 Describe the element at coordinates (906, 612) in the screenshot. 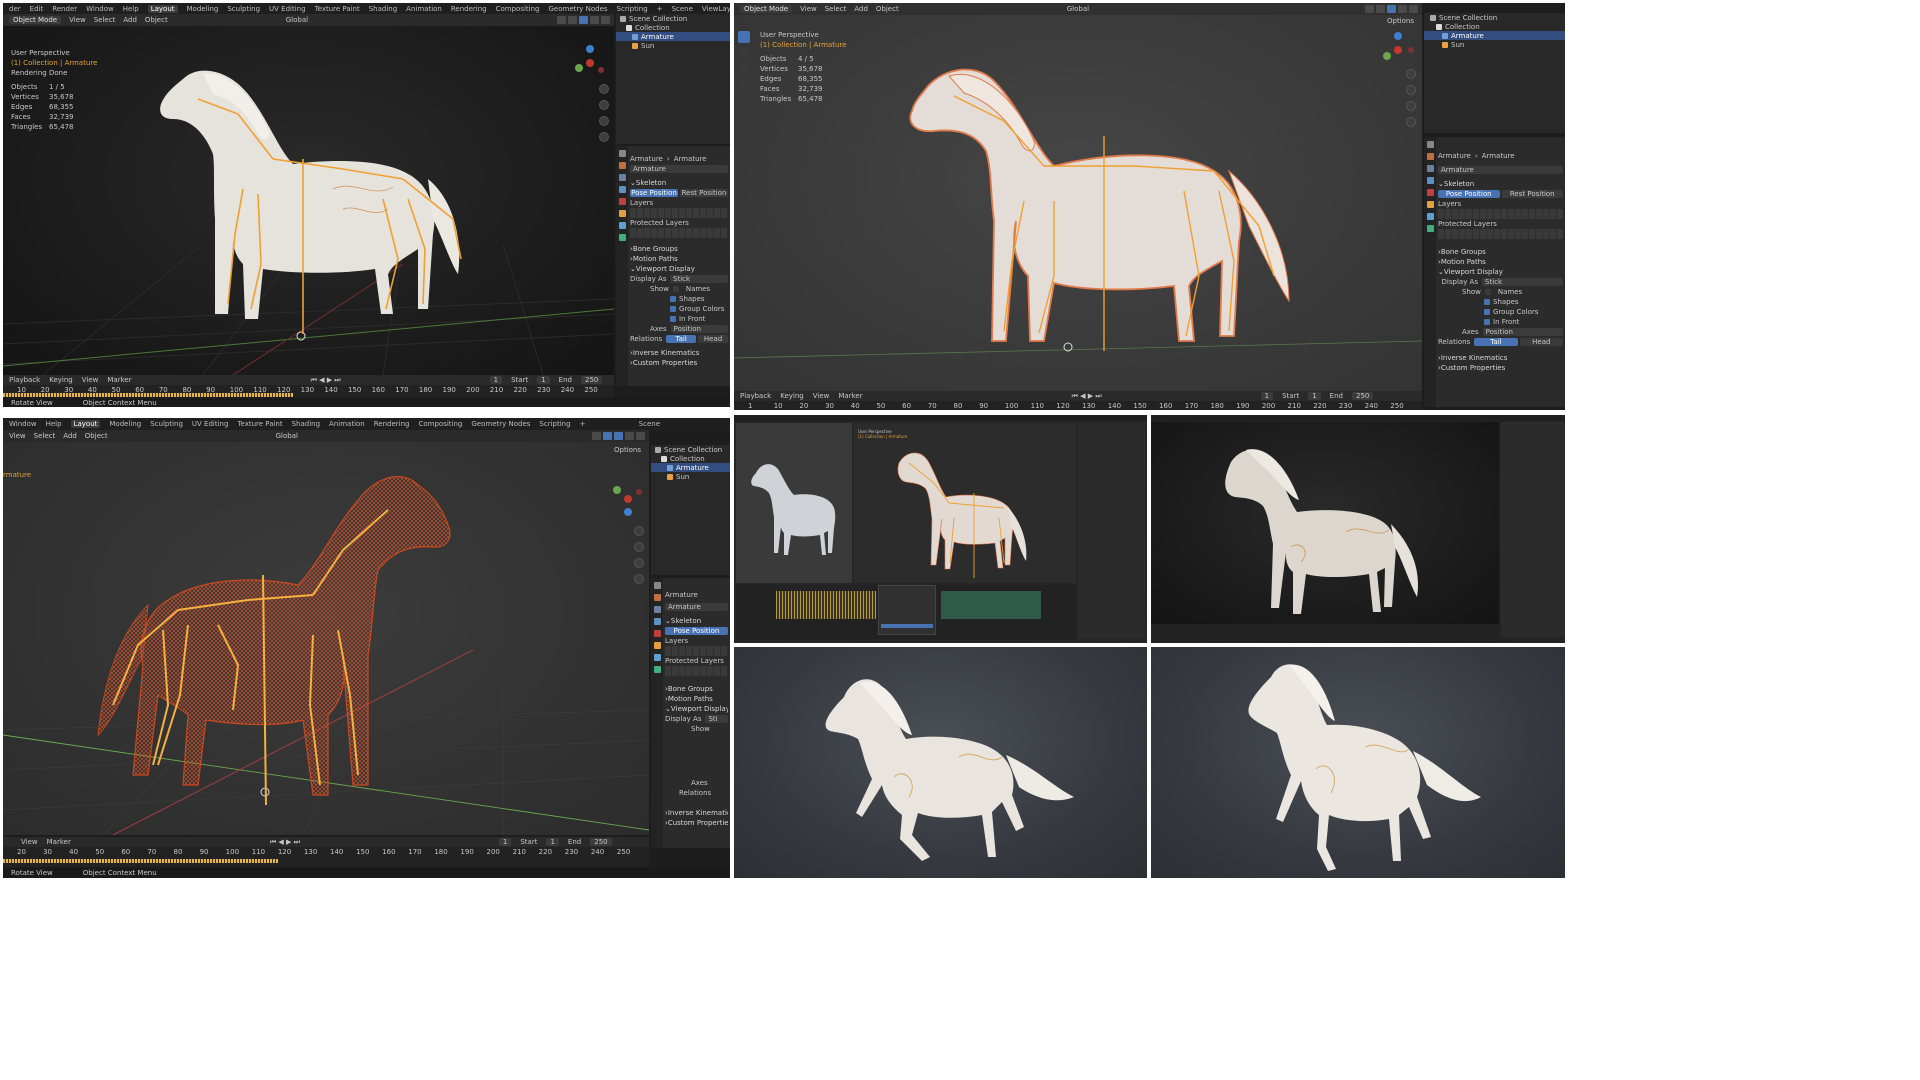

I see `dope-sheet-editor` at that location.